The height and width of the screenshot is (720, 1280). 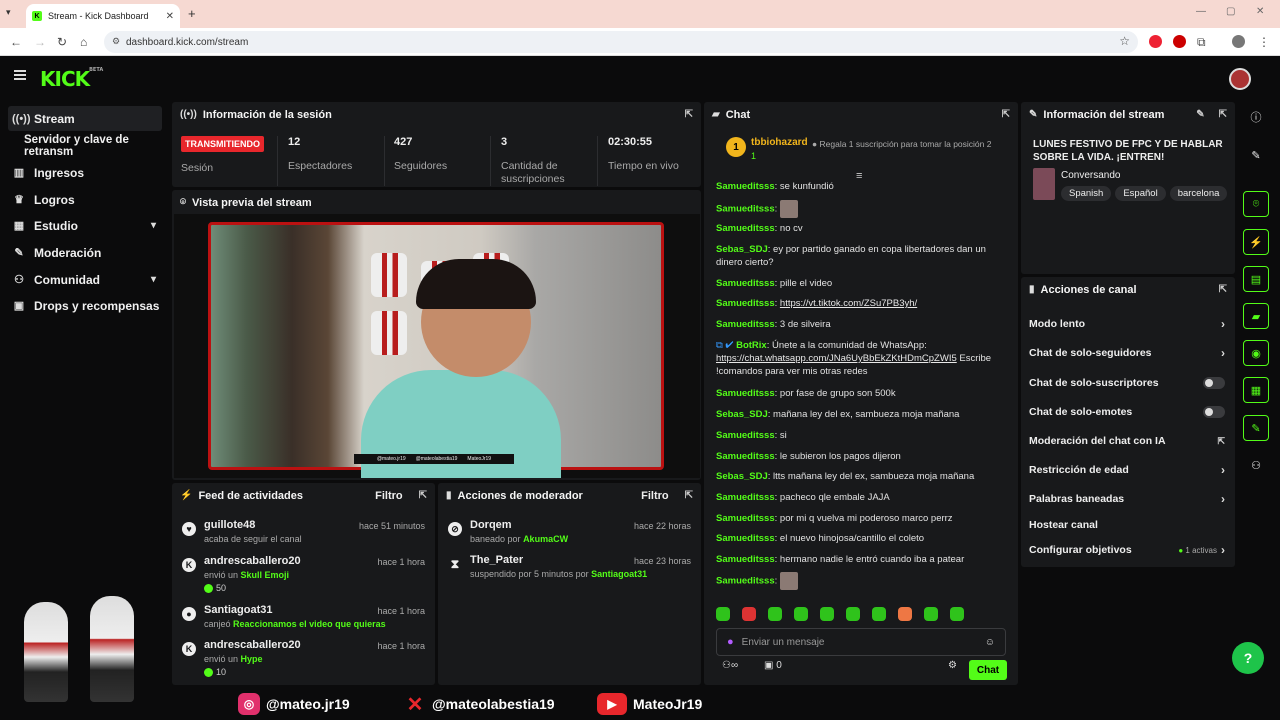 I want to click on wrench-icon: ✎, so click(x=1256, y=428).